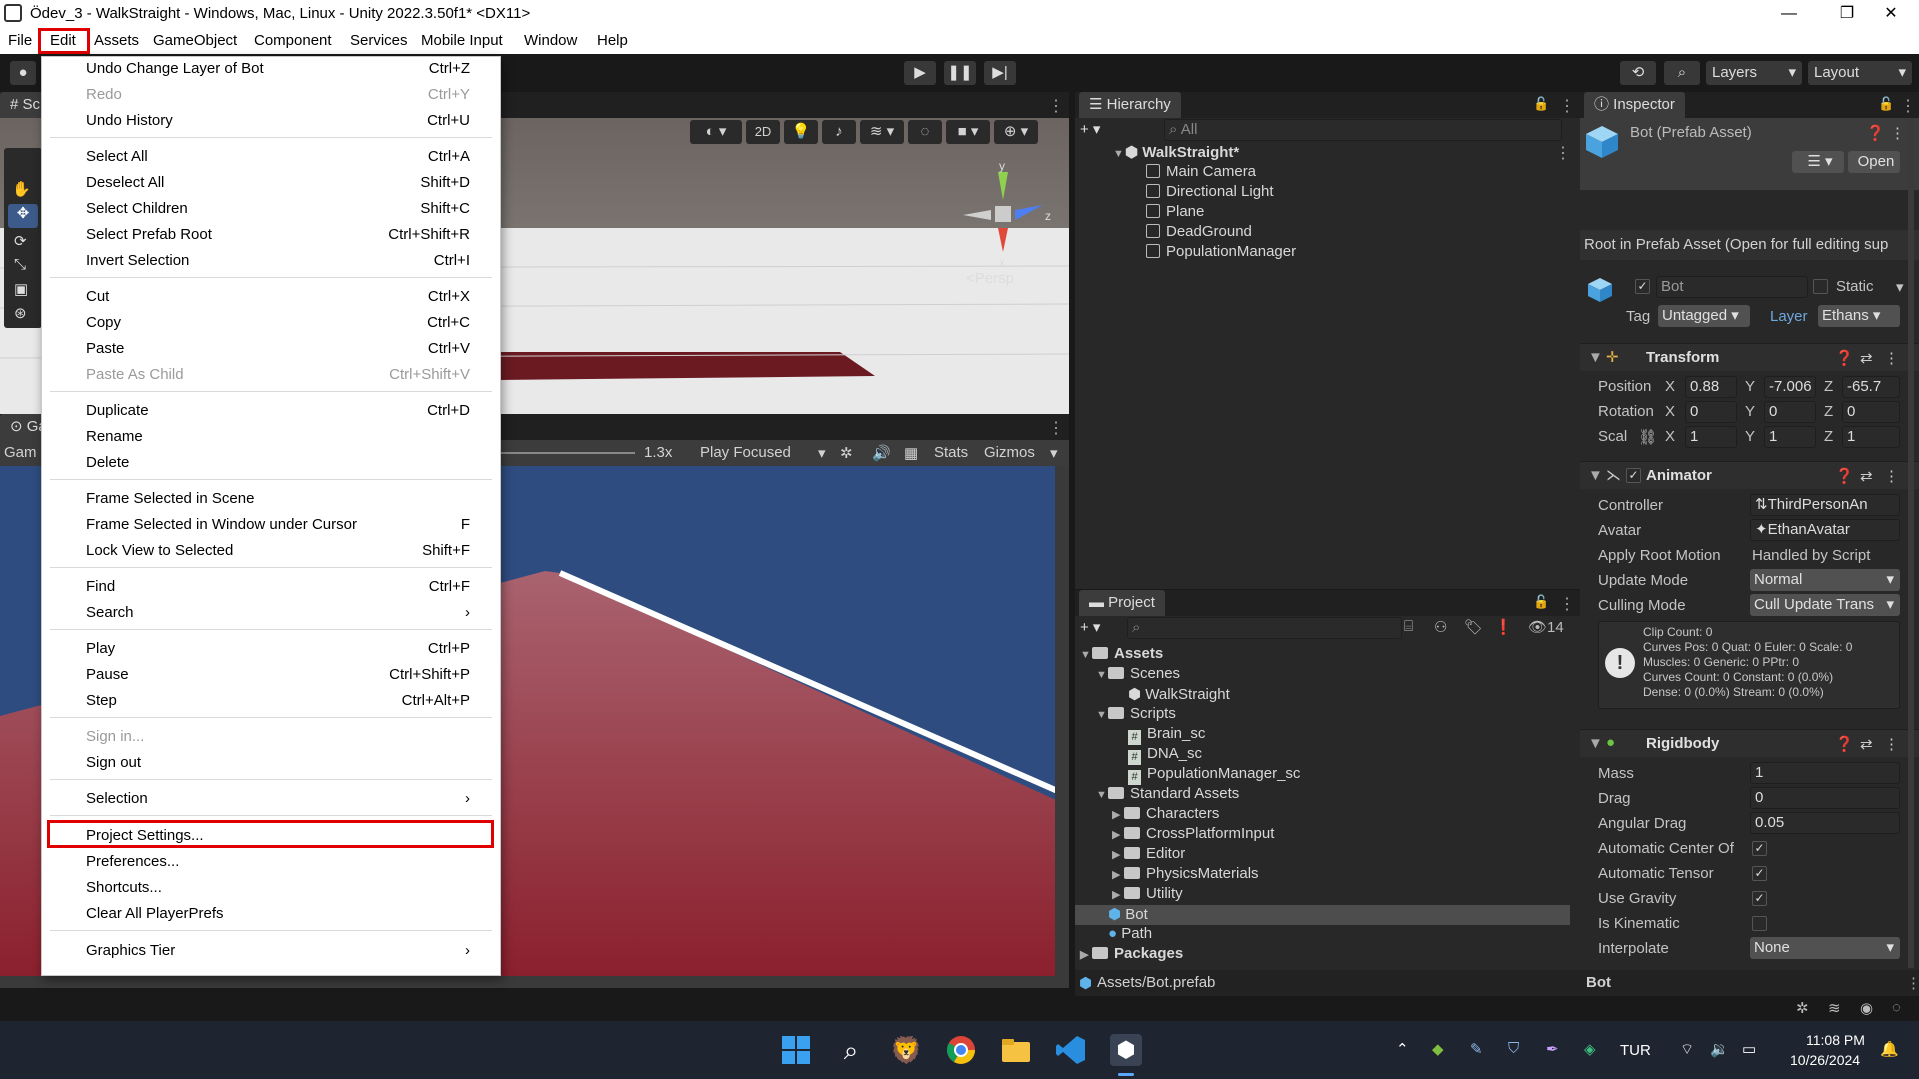 The image size is (1919, 1079). I want to click on project-folder: ▶ Characters, so click(1165, 813).